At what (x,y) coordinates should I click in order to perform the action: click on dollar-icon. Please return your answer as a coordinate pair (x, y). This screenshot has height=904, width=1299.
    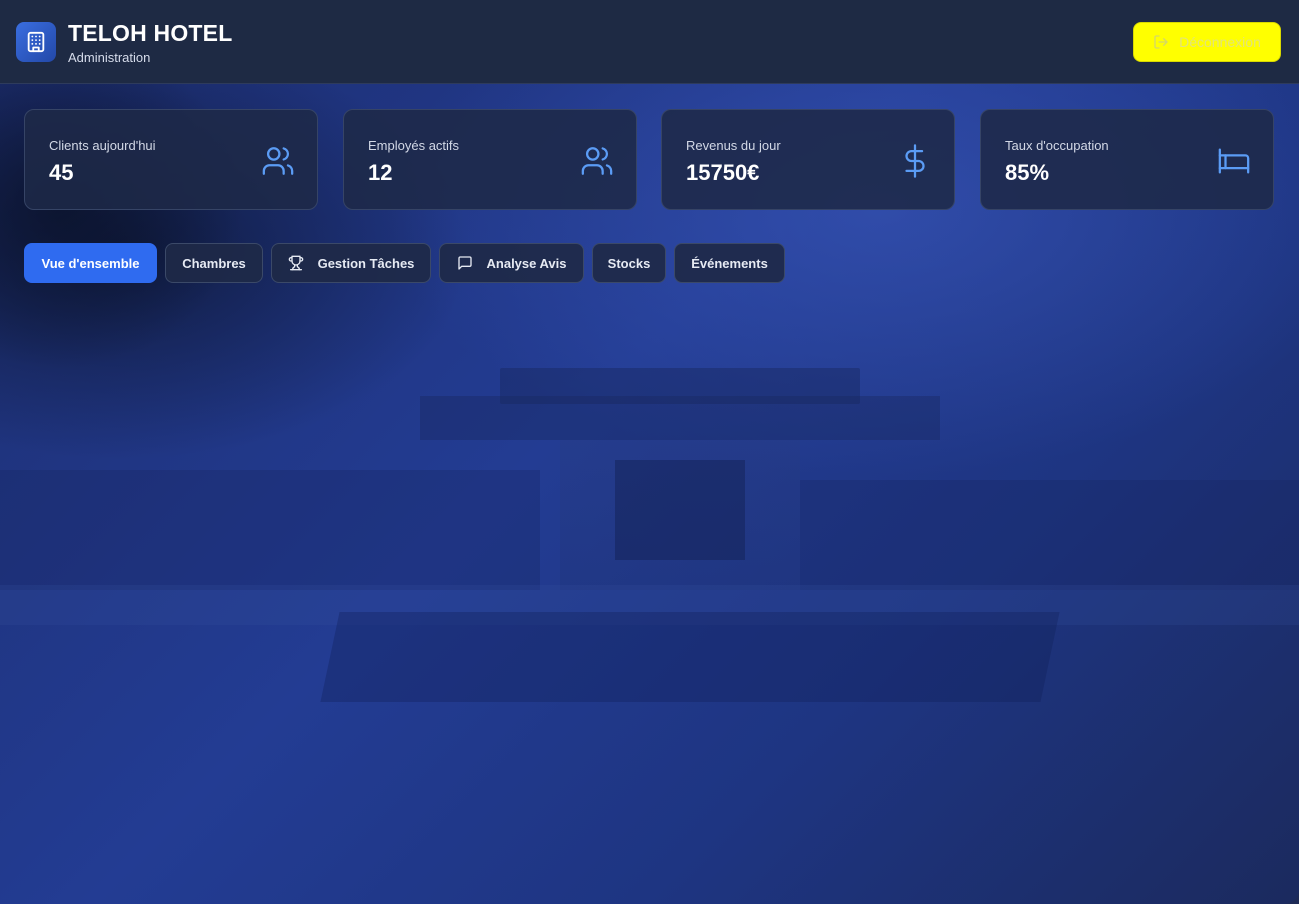
    Looking at the image, I should click on (915, 161).